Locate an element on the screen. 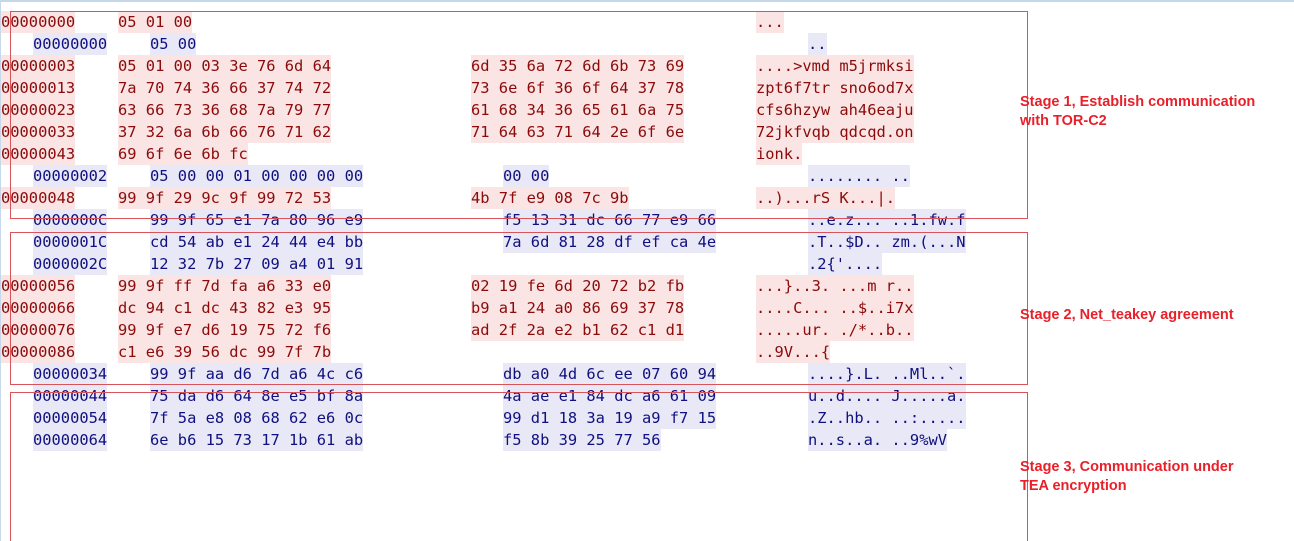  window-top-border is located at coordinates (647, 1).